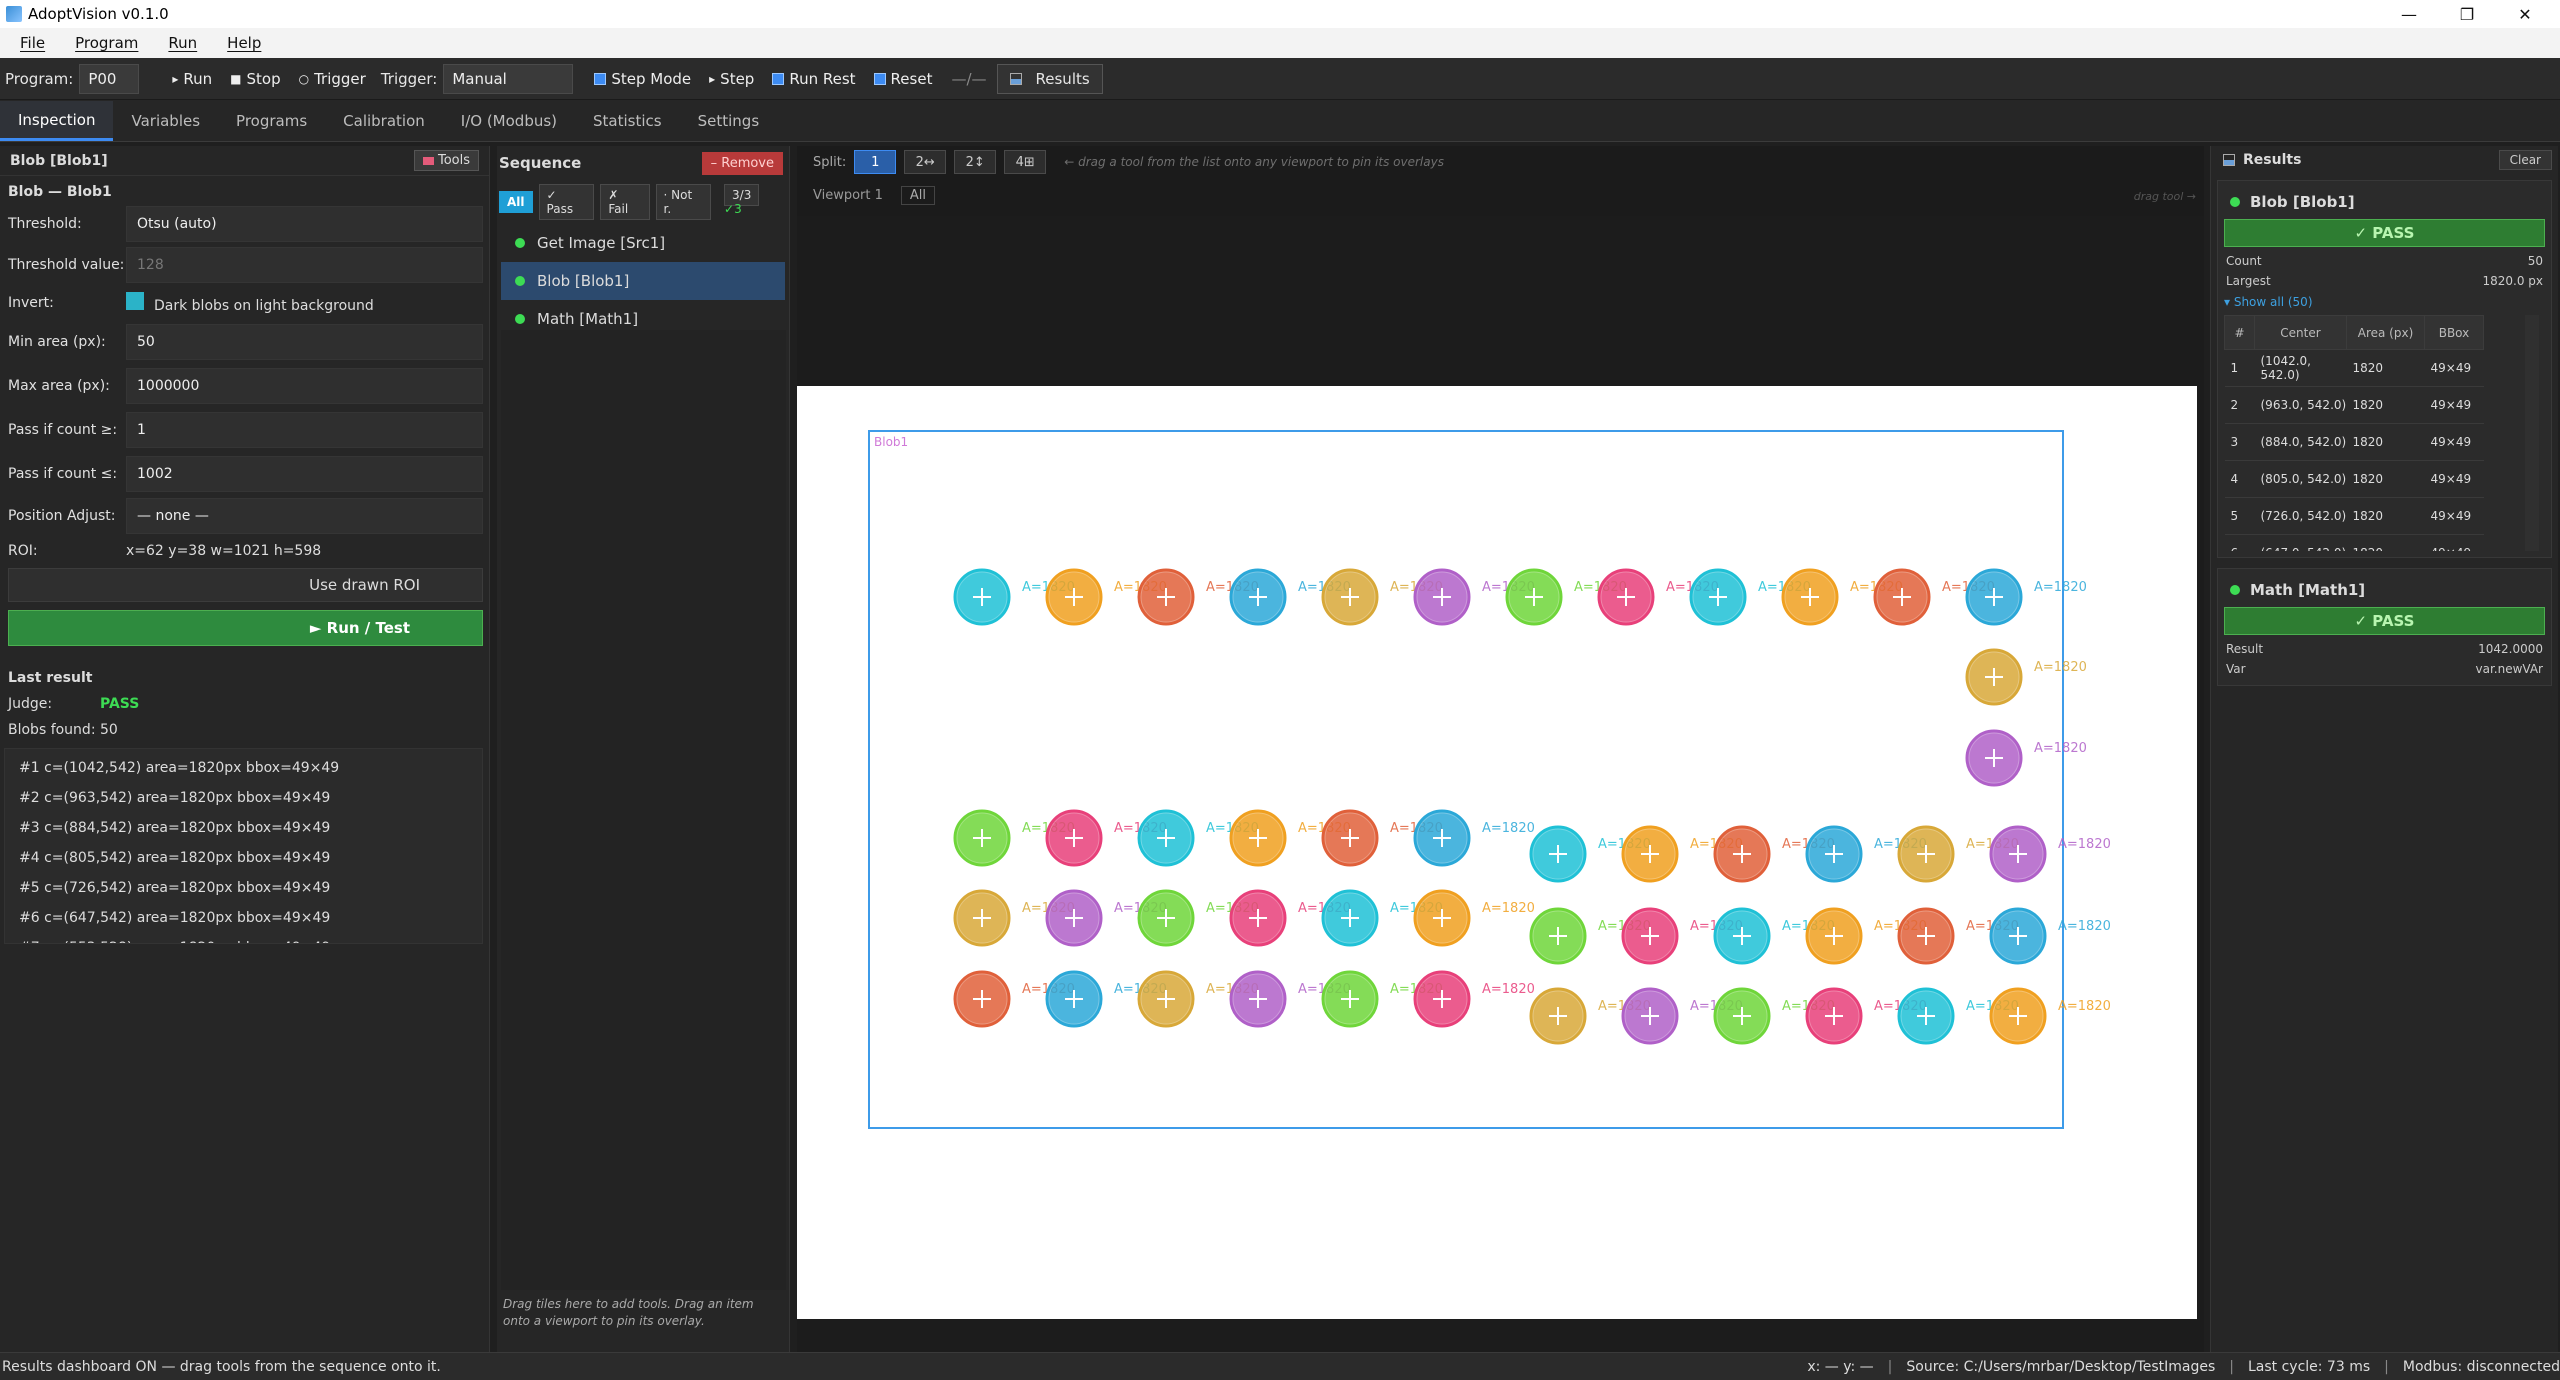 Image resolution: width=2560 pixels, height=1380 pixels. What do you see at coordinates (683, 202) in the screenshot?
I see `filter-not-run: · Not r.` at bounding box center [683, 202].